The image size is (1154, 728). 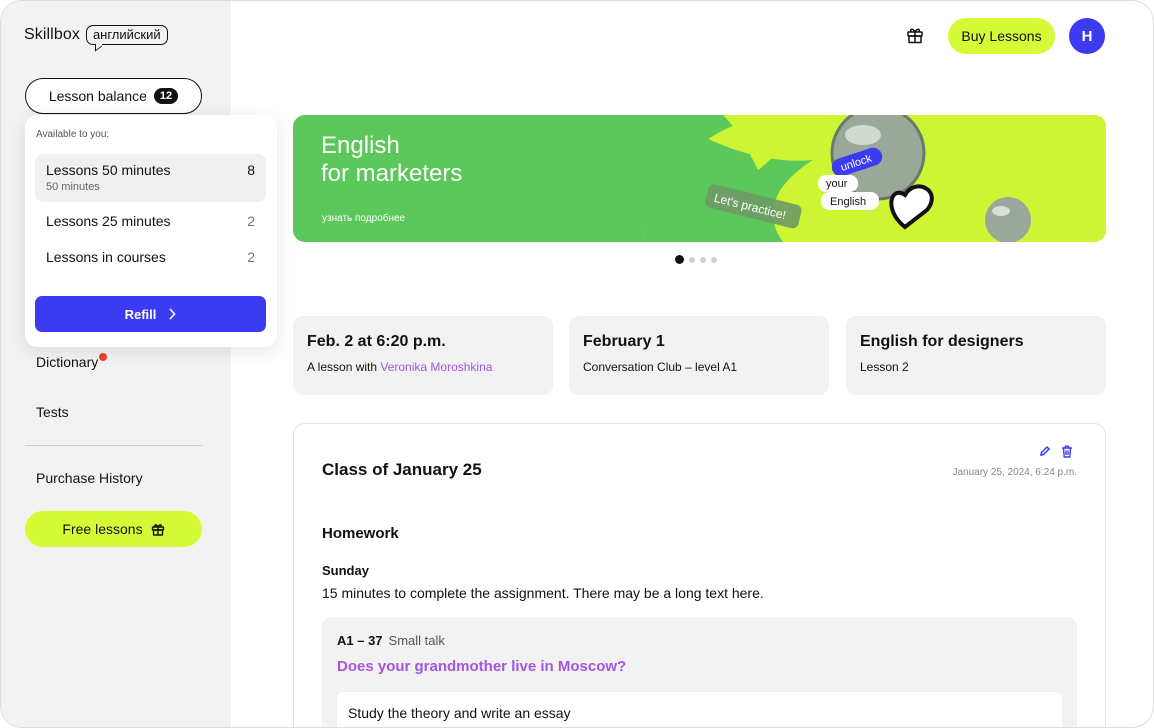 I want to click on buy-lessons-button: Buy Lessons, so click(x=1001, y=36).